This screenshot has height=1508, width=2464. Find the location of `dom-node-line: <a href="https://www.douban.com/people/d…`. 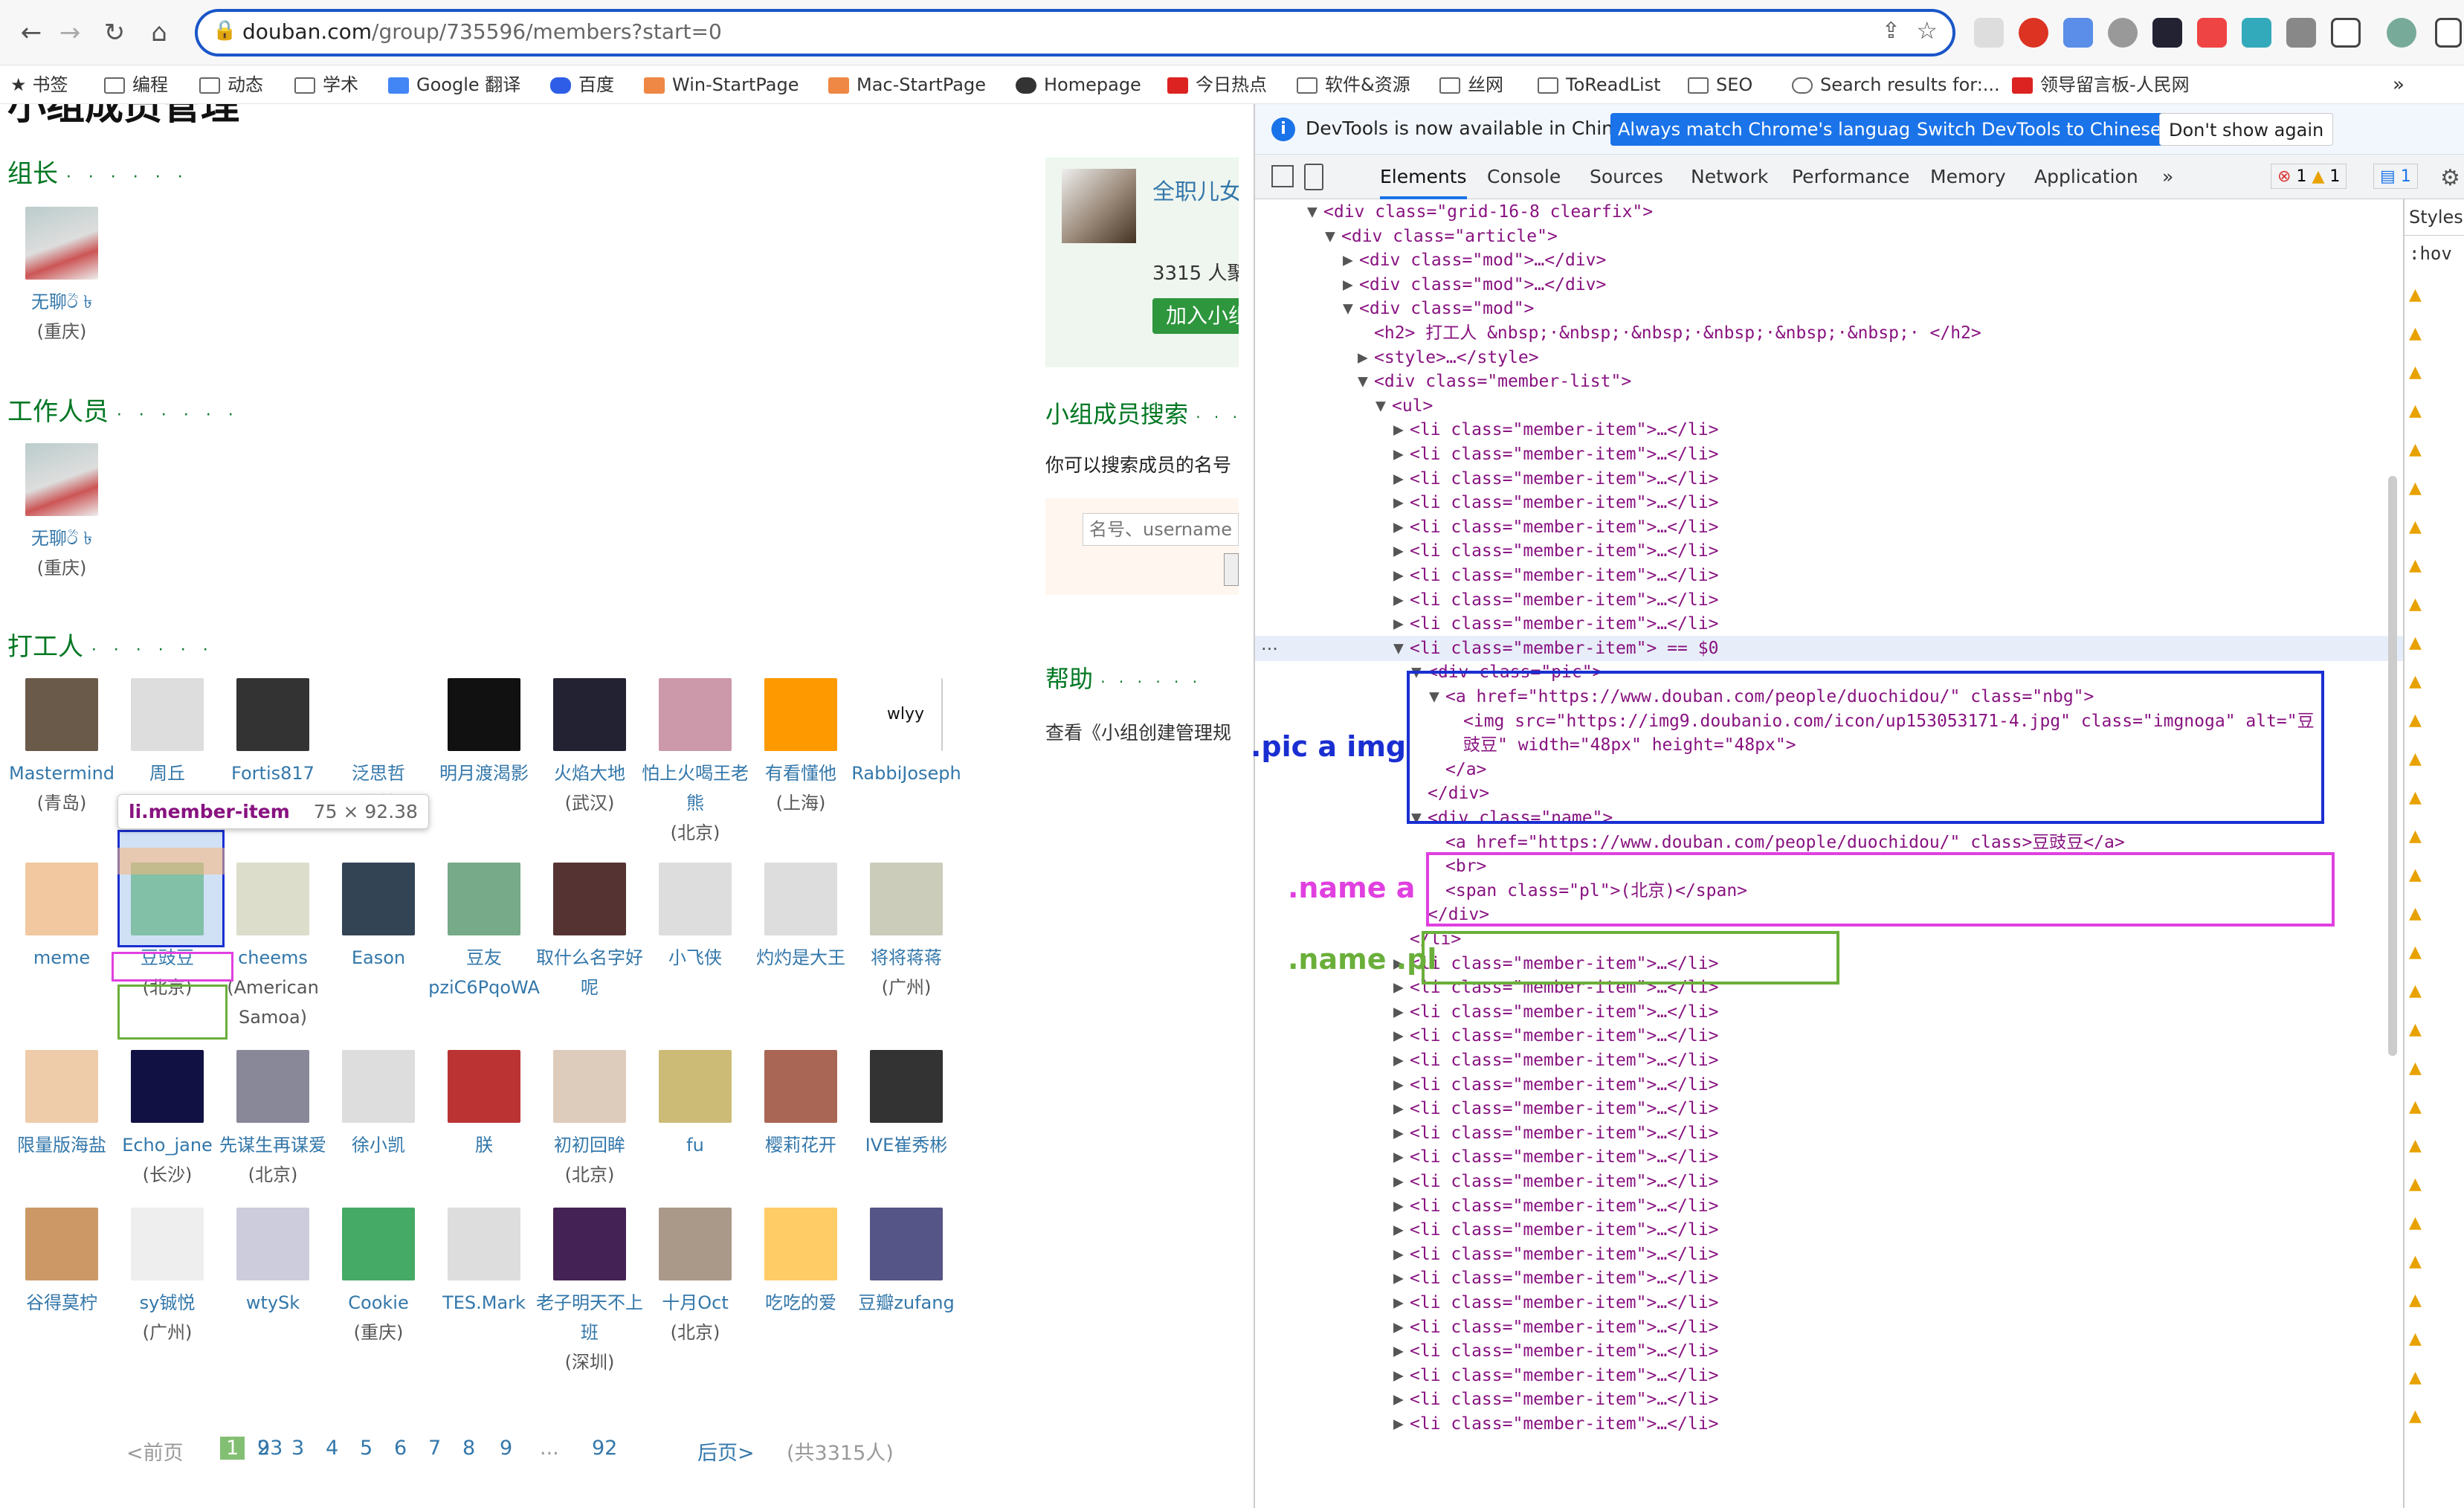

dom-node-line: <a href="https://www.douban.com/people/d… is located at coordinates (1829, 843).